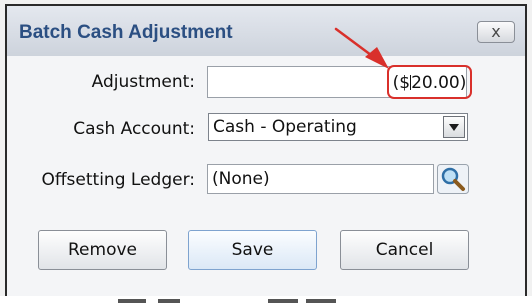 This screenshot has height=307, width=532. I want to click on offsetting-ledger-label: Offsetting Ledger:, so click(118, 180).